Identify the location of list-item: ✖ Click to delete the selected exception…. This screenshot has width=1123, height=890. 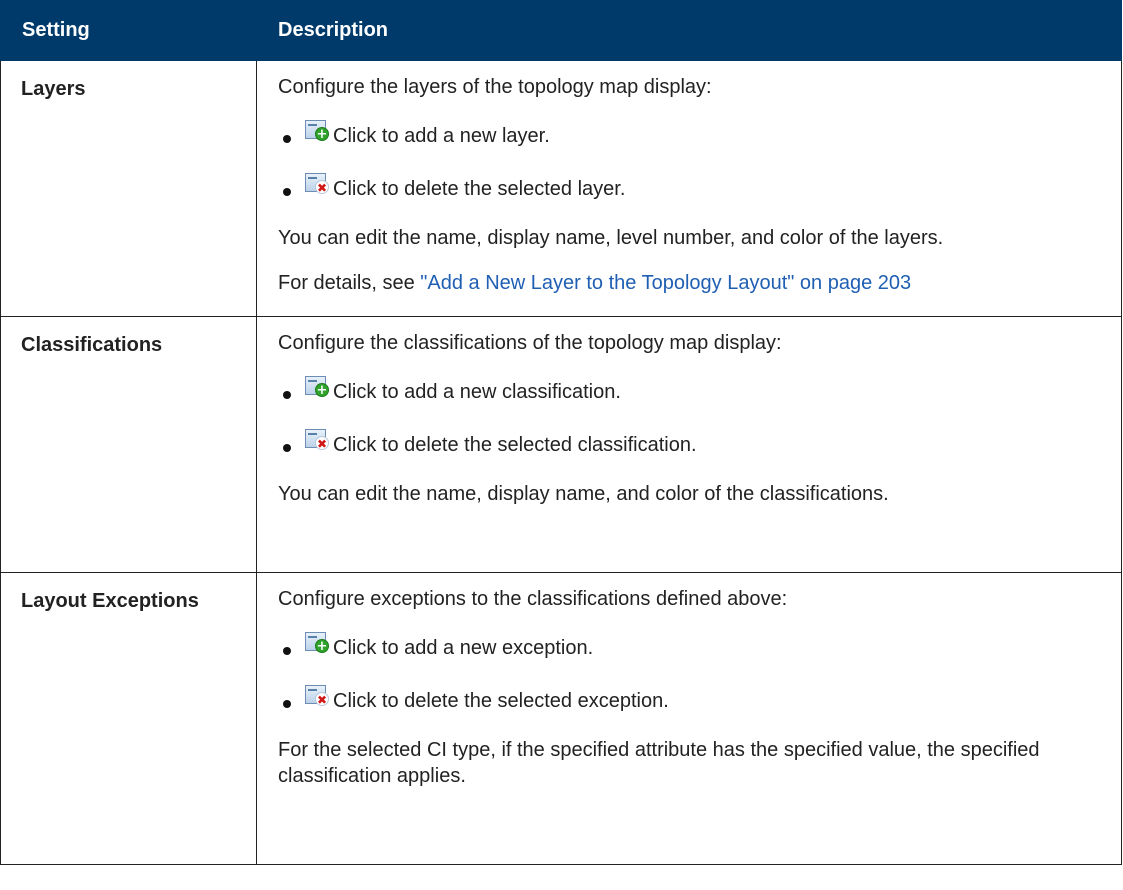
(694, 701).